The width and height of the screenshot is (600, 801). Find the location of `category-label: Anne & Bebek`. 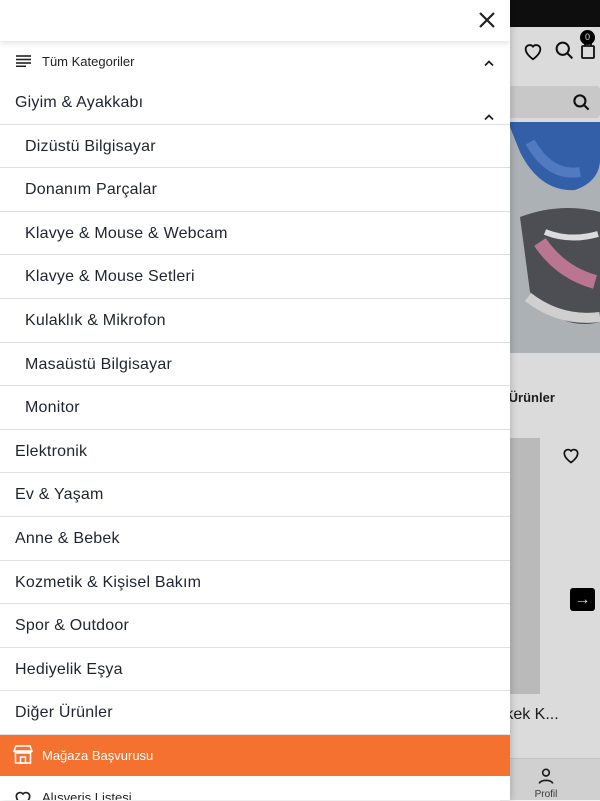

category-label: Anne & Bebek is located at coordinates (67, 538).